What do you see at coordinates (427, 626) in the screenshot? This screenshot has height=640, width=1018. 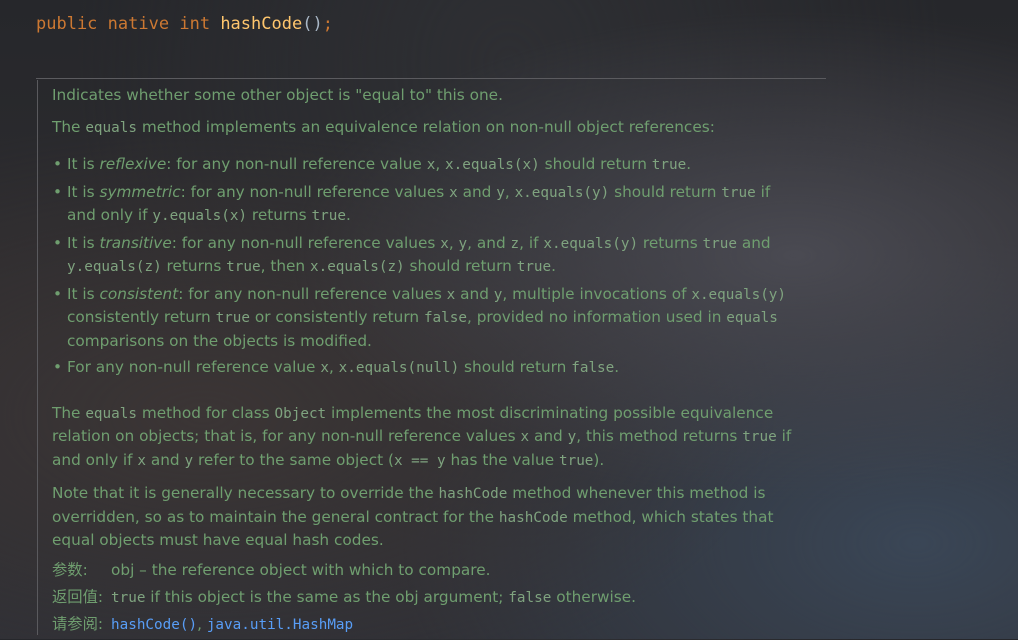 I see `see-also-row: 请参阅: hashCode(), java.util.HashMap` at bounding box center [427, 626].